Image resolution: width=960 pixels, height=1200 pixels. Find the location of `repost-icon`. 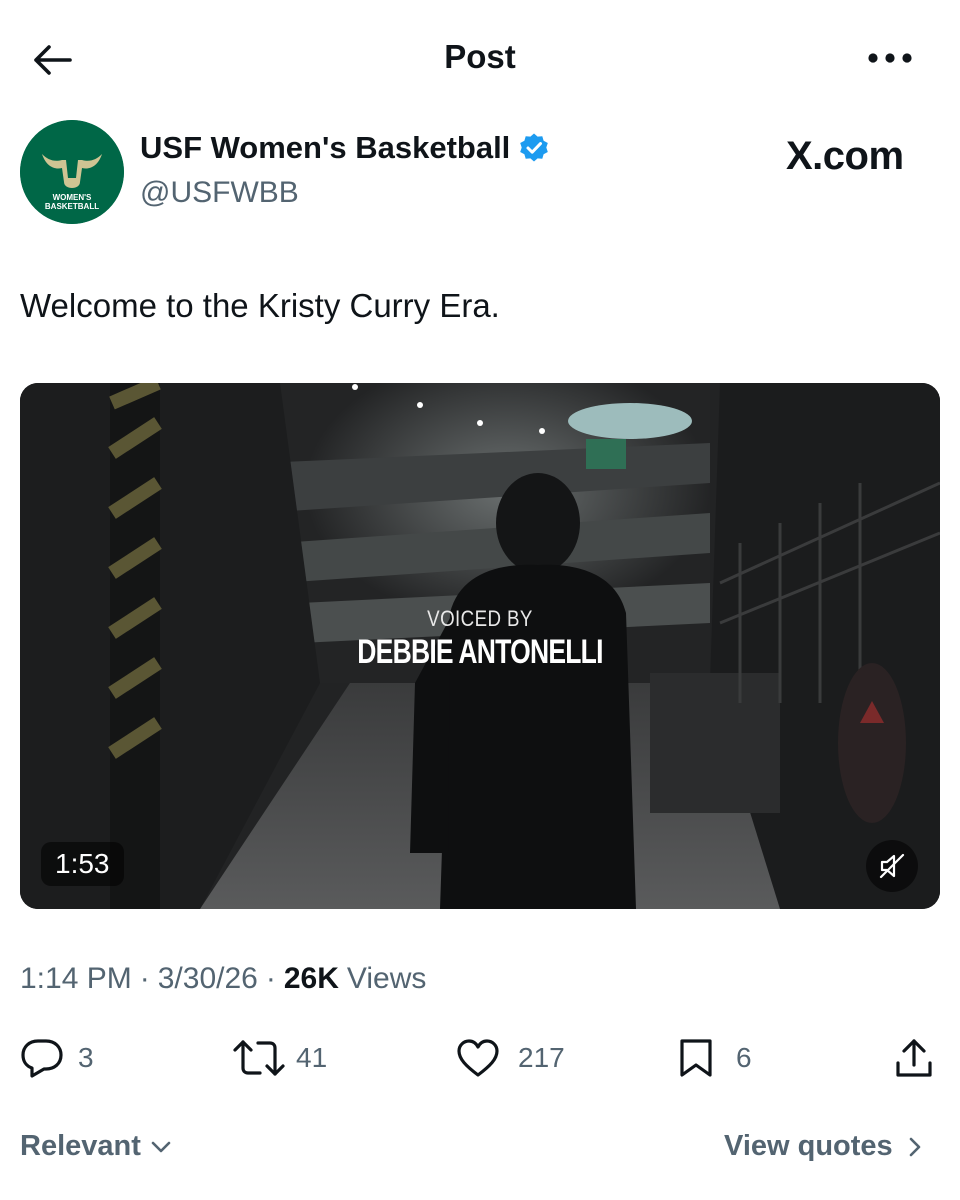

repost-icon is located at coordinates (259, 1058).